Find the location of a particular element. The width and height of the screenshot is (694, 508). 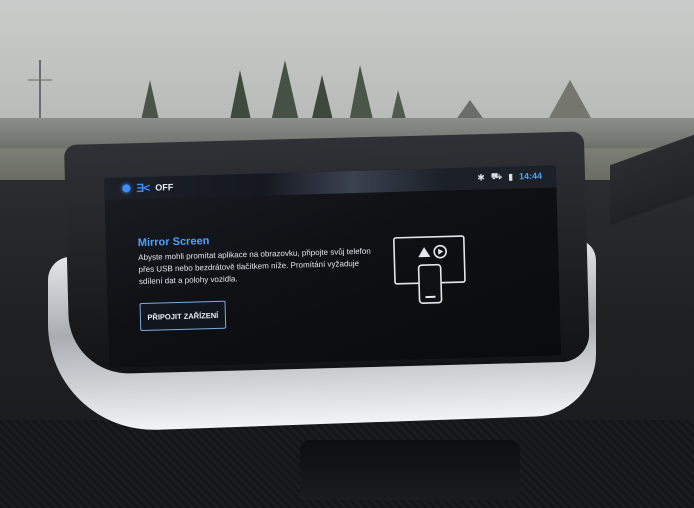

climate-state: OFF is located at coordinates (164, 187).